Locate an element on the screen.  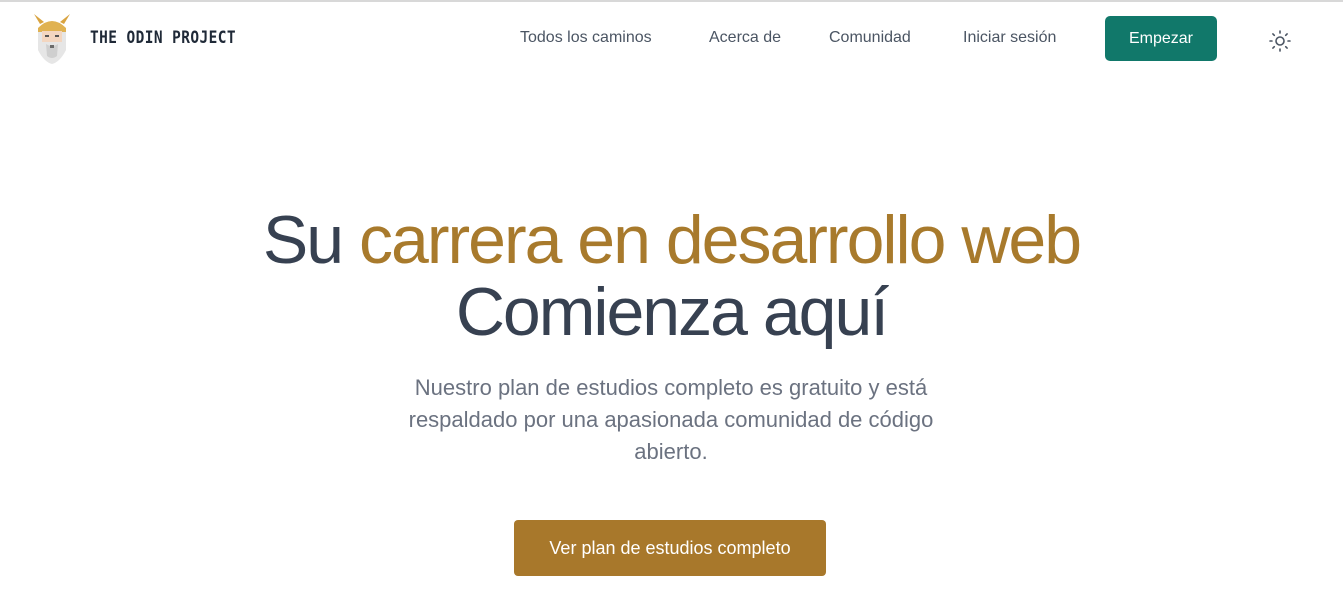
hero-title-accent: carrera en desarrollo web is located at coordinates (720, 240).